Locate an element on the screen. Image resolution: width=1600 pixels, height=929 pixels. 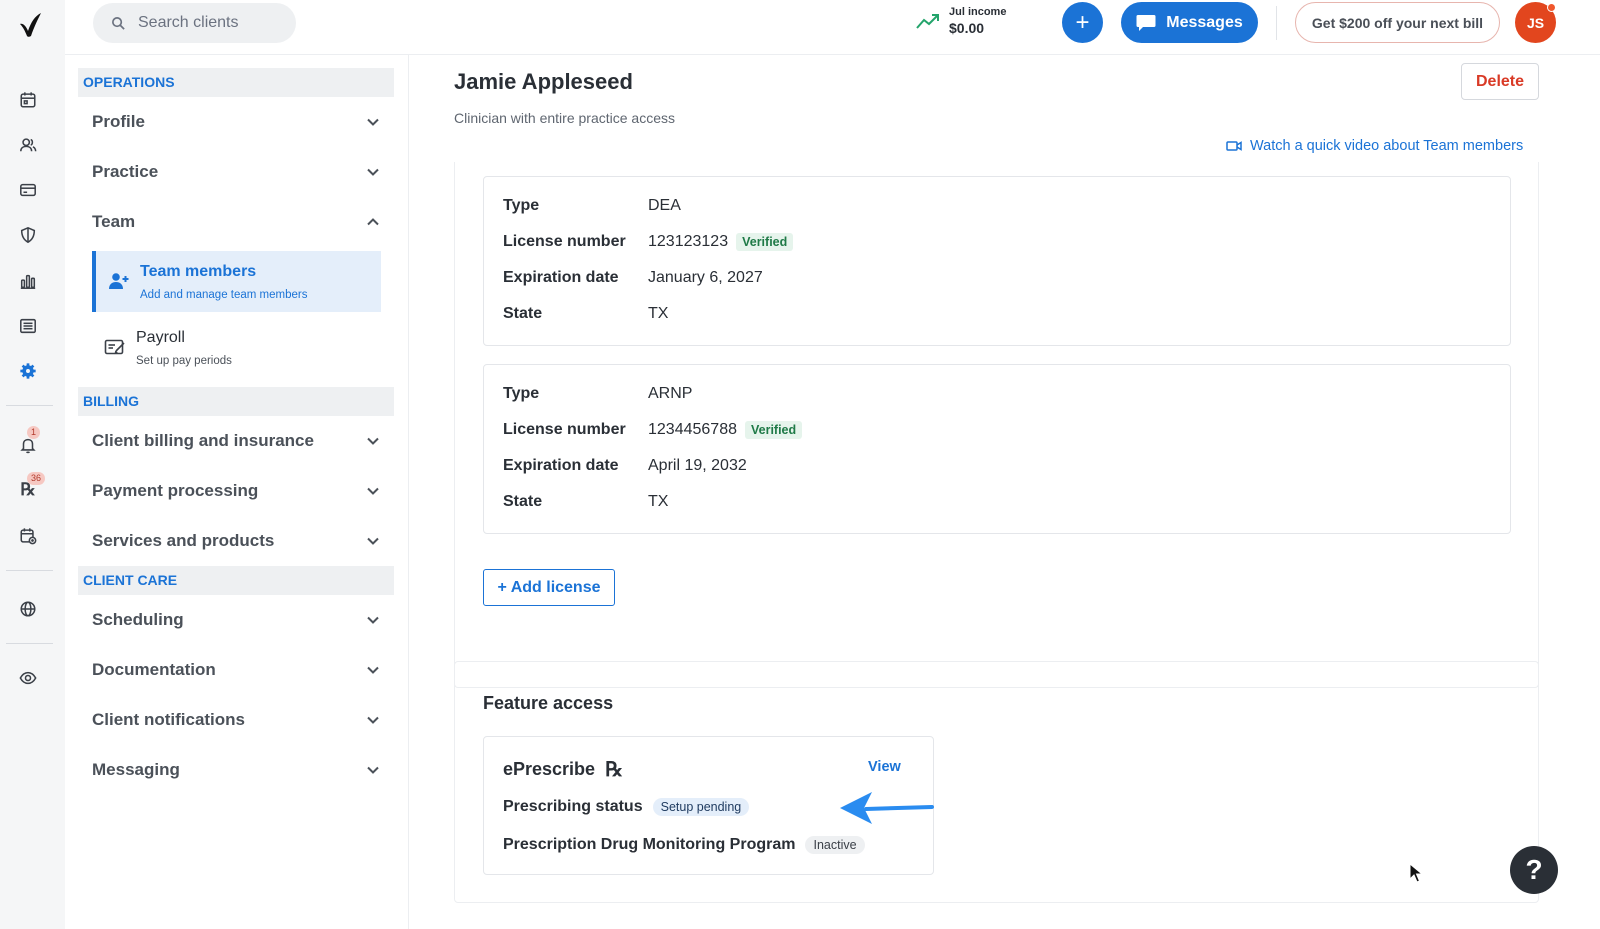
section-header-client-care: CLIENT CARE is located at coordinates (236, 580).